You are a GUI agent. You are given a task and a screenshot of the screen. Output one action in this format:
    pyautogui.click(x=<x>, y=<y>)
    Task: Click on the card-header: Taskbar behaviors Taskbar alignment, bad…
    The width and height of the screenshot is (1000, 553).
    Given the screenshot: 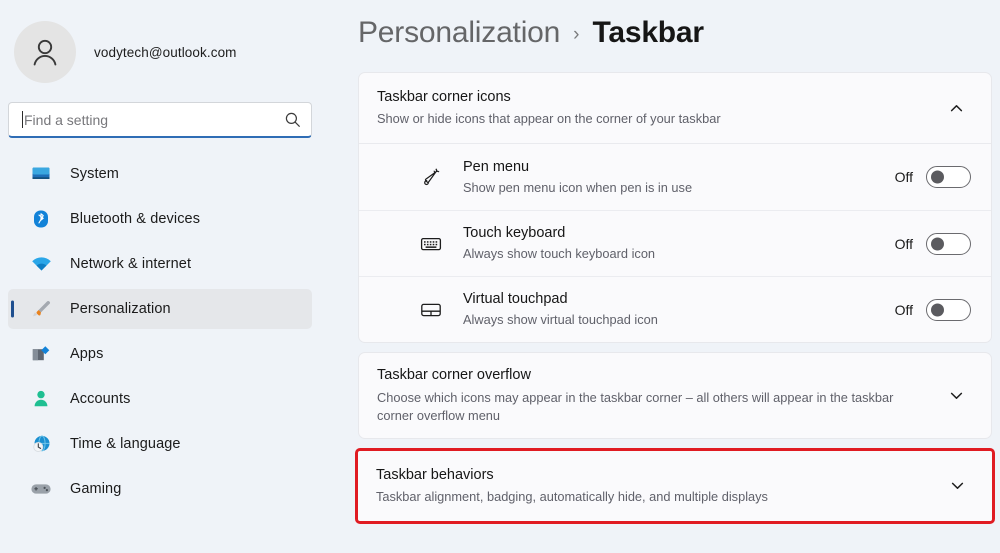 What is the action you would take?
    pyautogui.click(x=675, y=486)
    